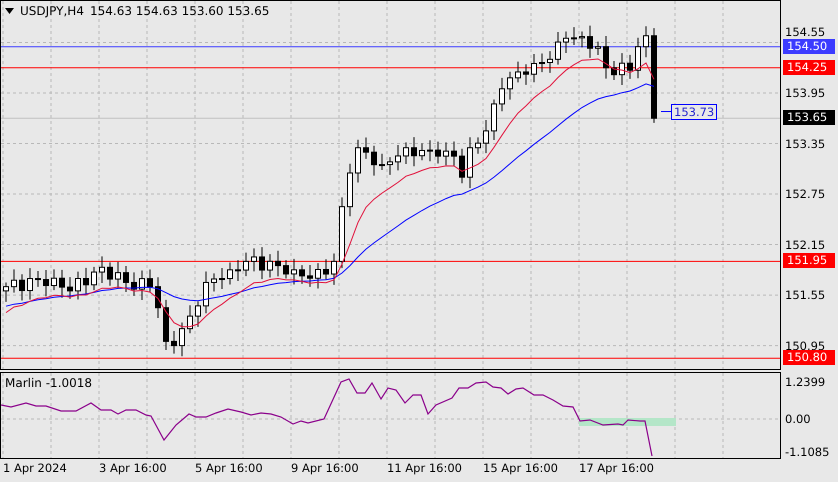 The image size is (838, 482). What do you see at coordinates (809, 118) in the screenshot?
I see `current-price-label: 153.65` at bounding box center [809, 118].